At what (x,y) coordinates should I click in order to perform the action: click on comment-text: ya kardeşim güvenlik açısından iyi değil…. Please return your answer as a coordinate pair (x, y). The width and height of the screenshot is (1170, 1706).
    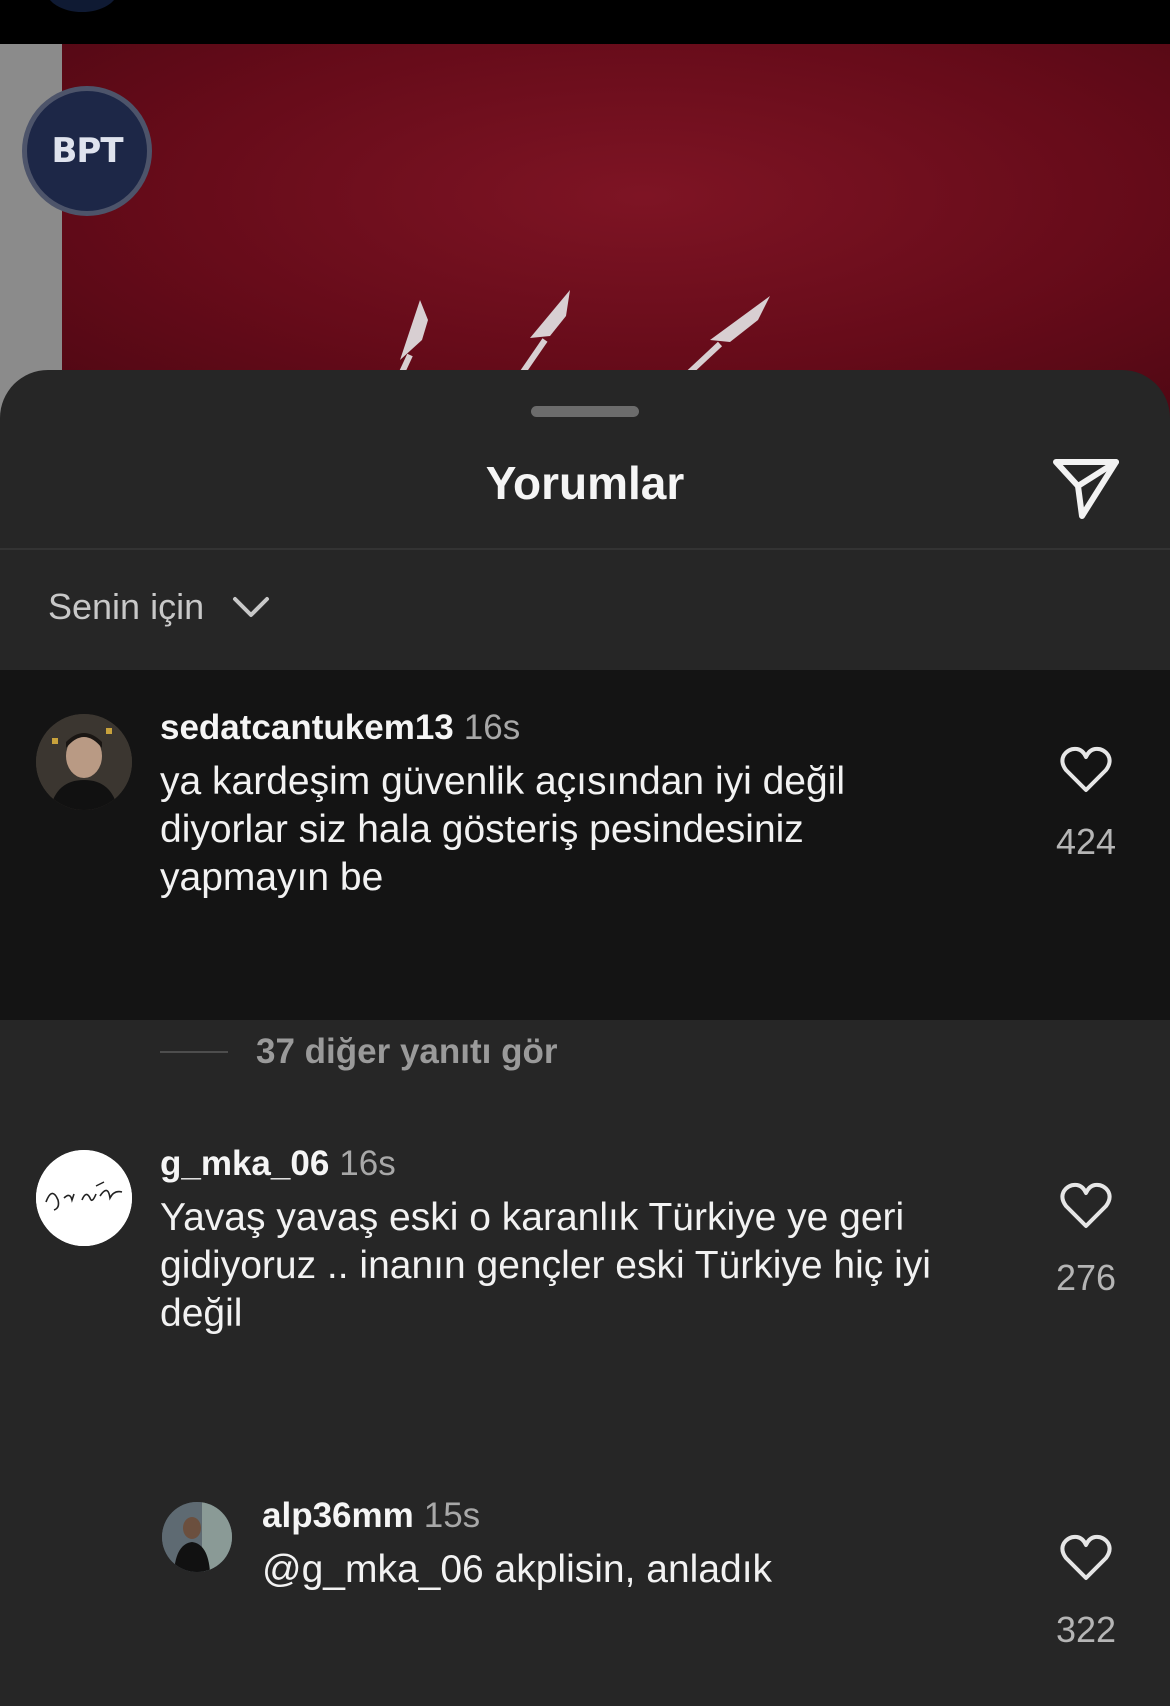
    Looking at the image, I should click on (503, 829).